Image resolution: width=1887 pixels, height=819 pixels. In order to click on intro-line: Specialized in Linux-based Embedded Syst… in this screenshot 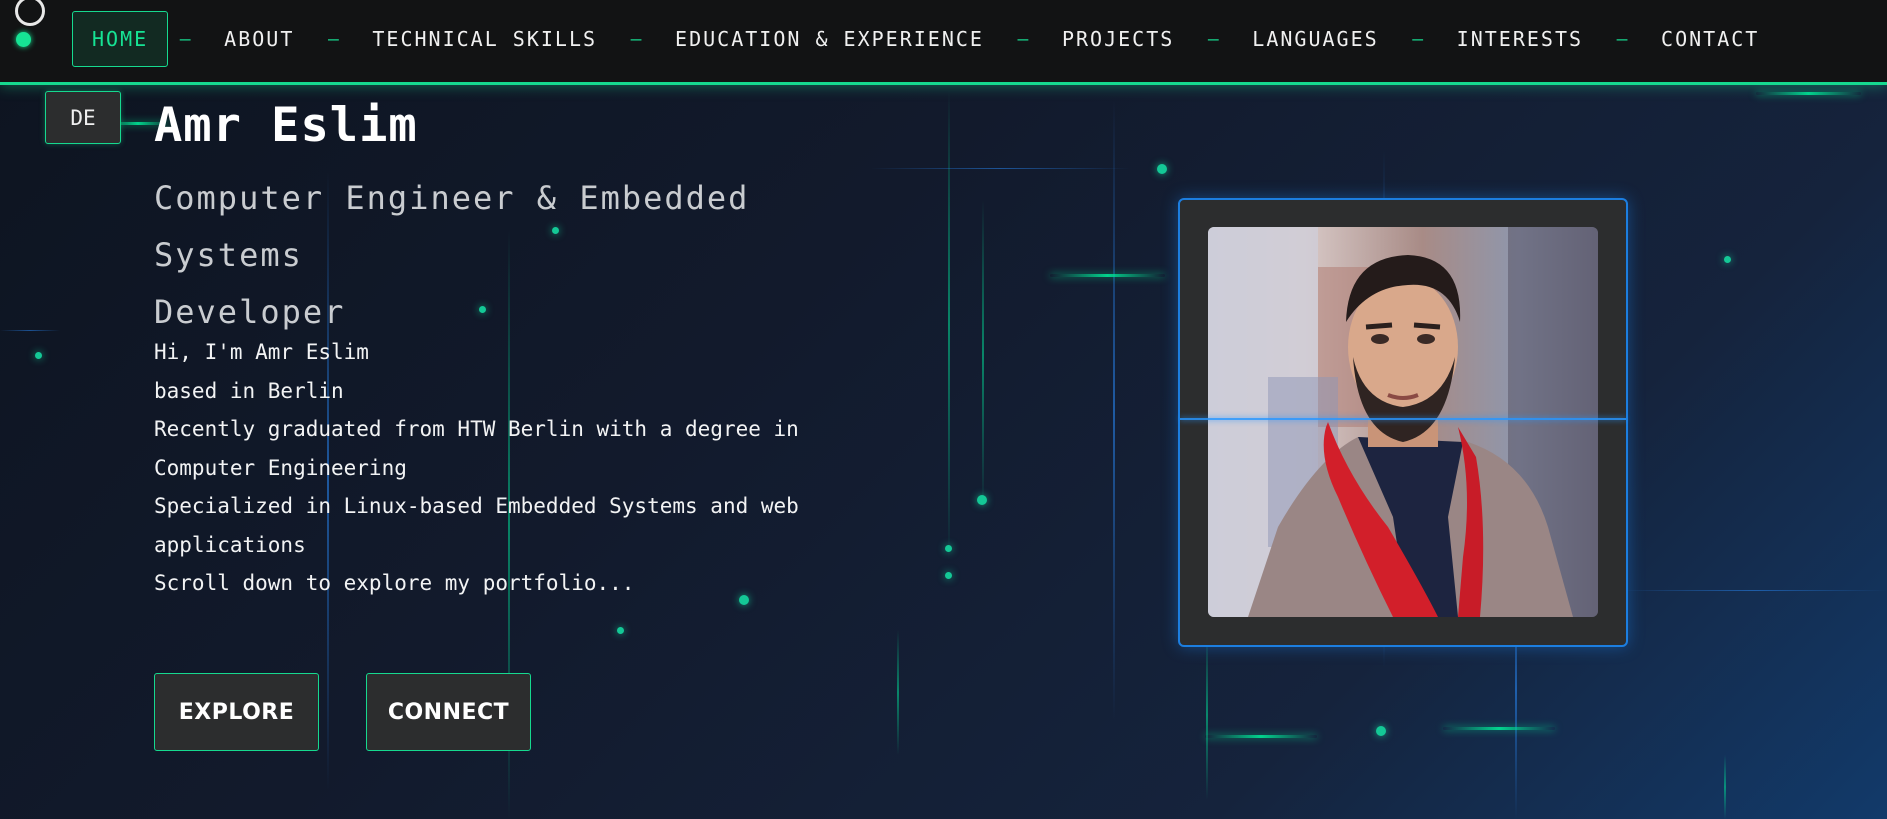, I will do `click(476, 506)`.